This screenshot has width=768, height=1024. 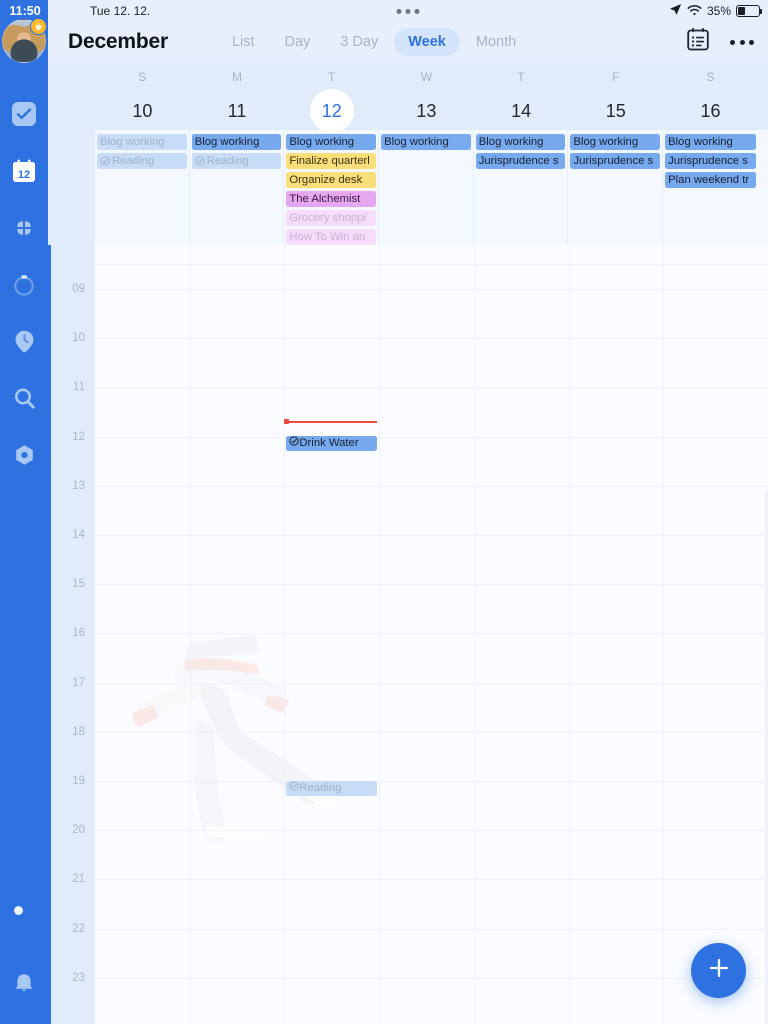 What do you see at coordinates (710, 77) in the screenshot?
I see `day-of-week-label: S` at bounding box center [710, 77].